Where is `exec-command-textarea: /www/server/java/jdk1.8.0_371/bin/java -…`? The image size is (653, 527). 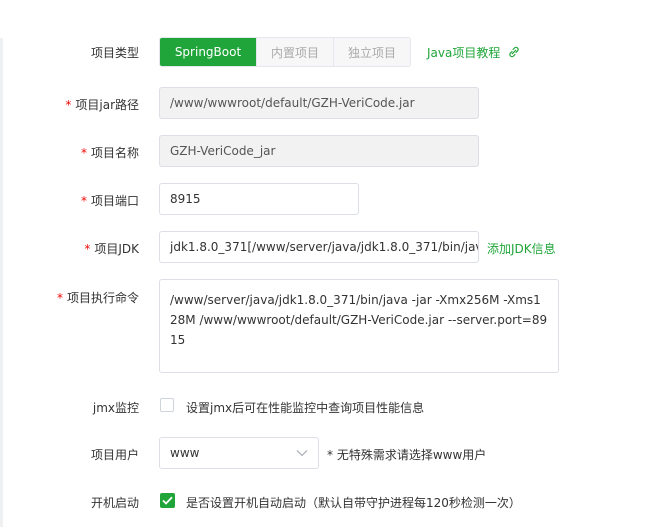 exec-command-textarea: /www/server/java/jdk1.8.0_371/bin/java -… is located at coordinates (359, 326).